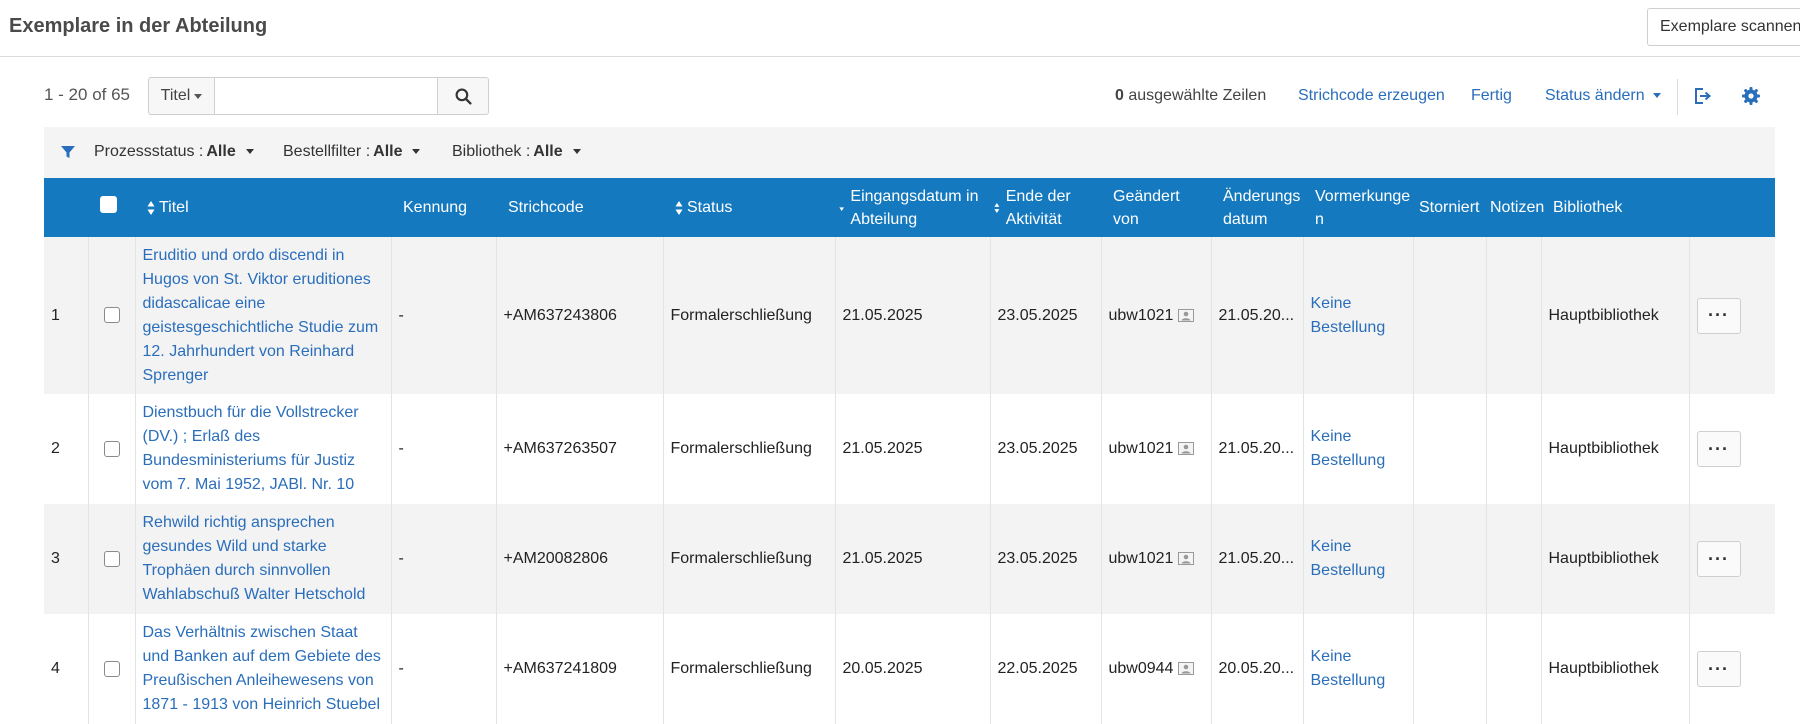 The image size is (1800, 724). Describe the element at coordinates (1119, 95) in the screenshot. I see `selected-count-number: 0` at that location.